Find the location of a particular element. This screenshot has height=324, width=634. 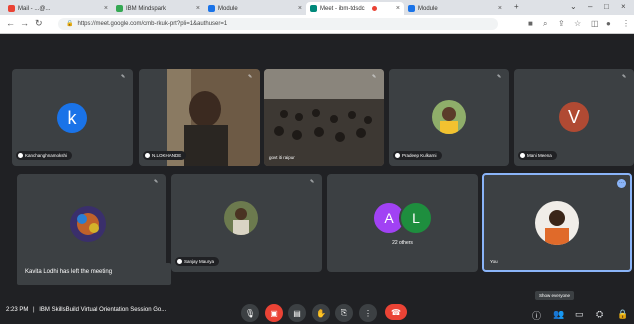

participant-name: Sanjay Maurya is located at coordinates (199, 261).